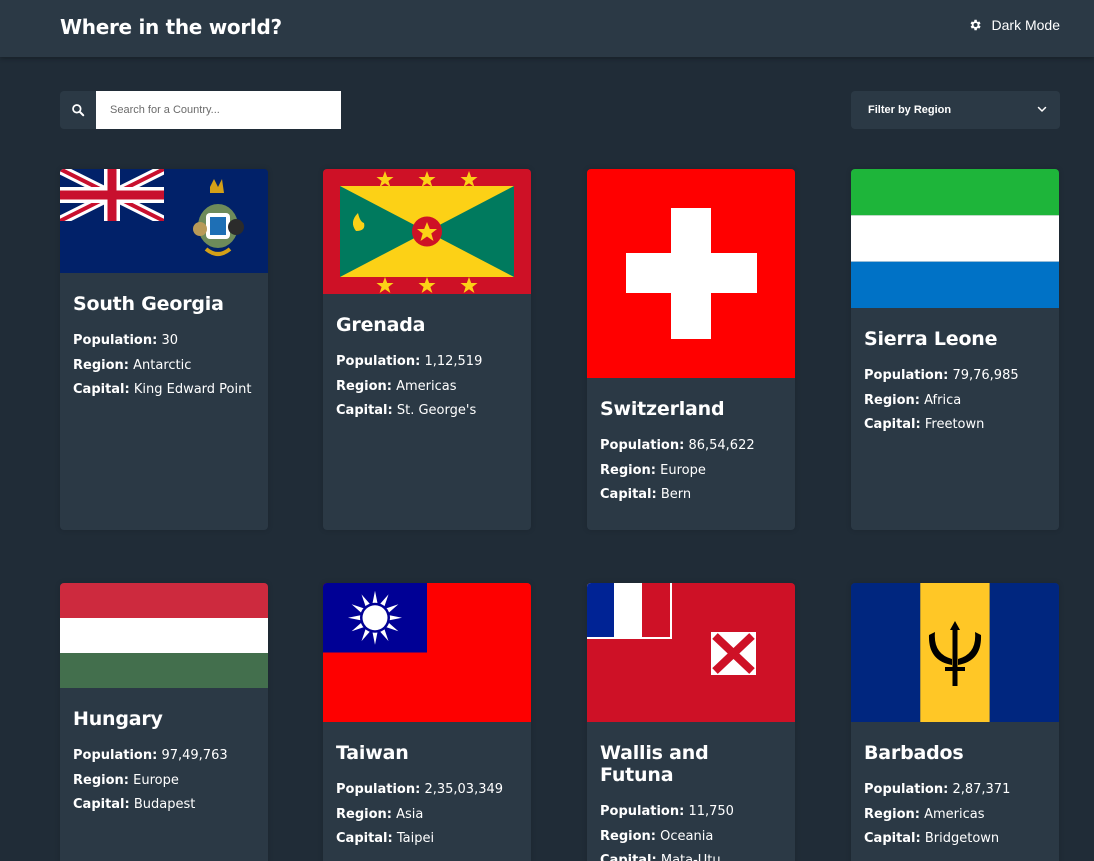  What do you see at coordinates (134, 804) in the screenshot?
I see `capital-row: Capital: Budapest` at bounding box center [134, 804].